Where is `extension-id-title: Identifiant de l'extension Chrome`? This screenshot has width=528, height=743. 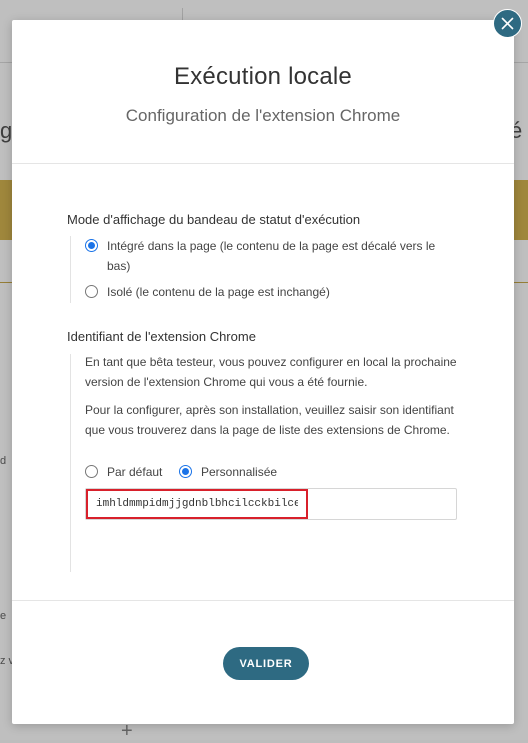 extension-id-title: Identifiant de l'extension Chrome is located at coordinates (161, 336).